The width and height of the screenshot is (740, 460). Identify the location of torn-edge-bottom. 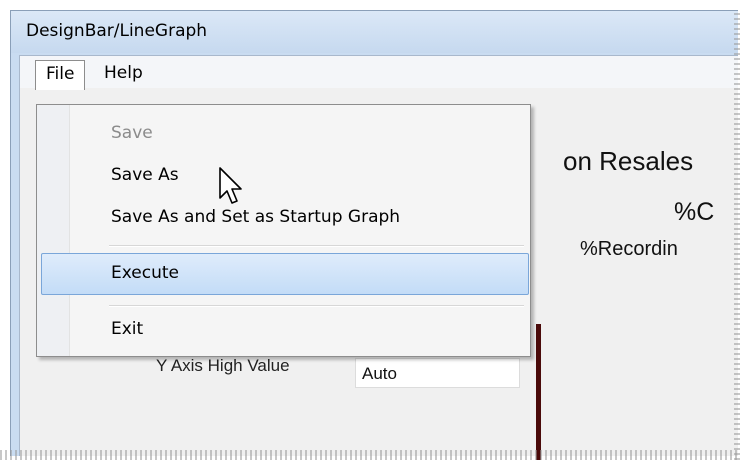
(370, 455).